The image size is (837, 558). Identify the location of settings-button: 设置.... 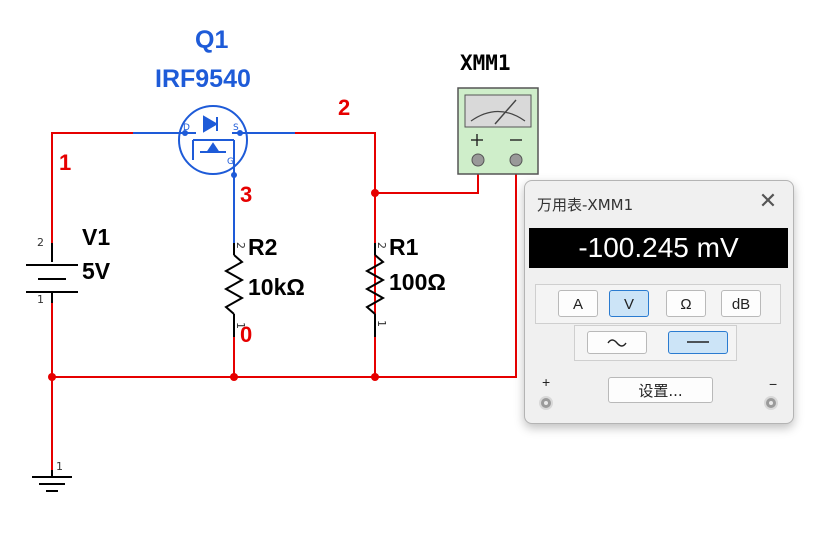
(660, 390).